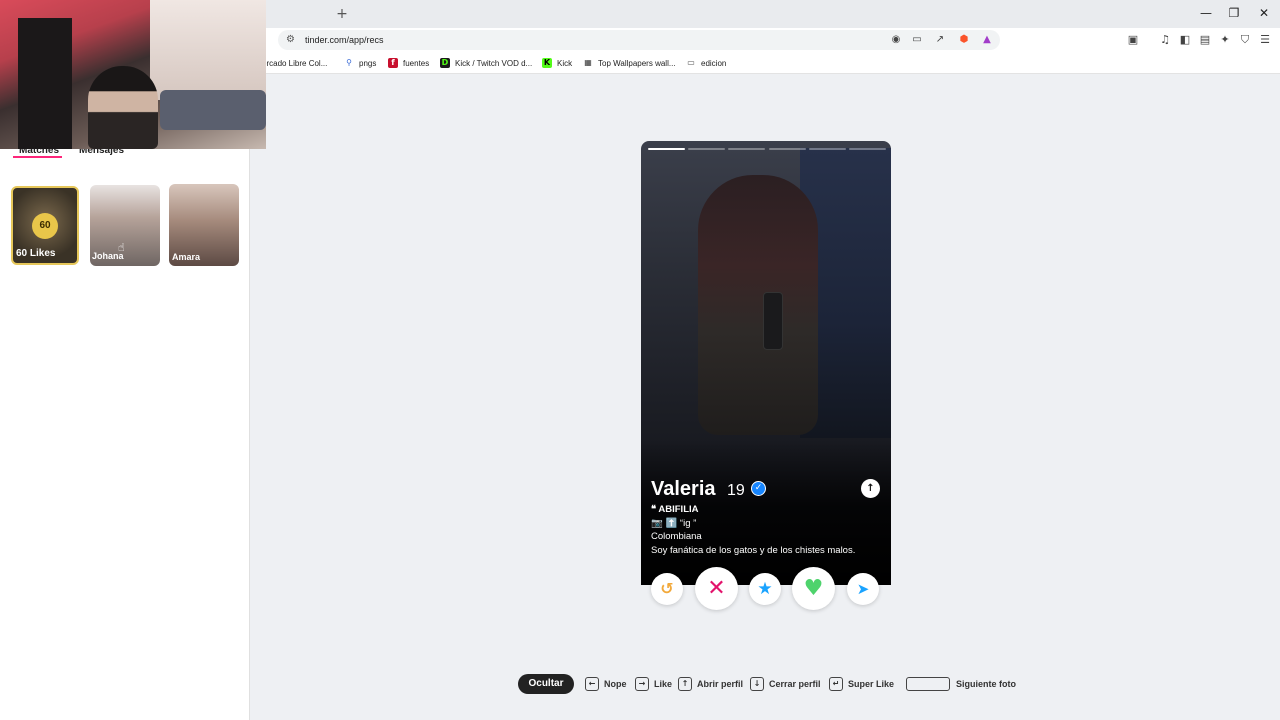 Image resolution: width=1280 pixels, height=720 pixels. I want to click on folder-icon: ▭, so click(691, 62).